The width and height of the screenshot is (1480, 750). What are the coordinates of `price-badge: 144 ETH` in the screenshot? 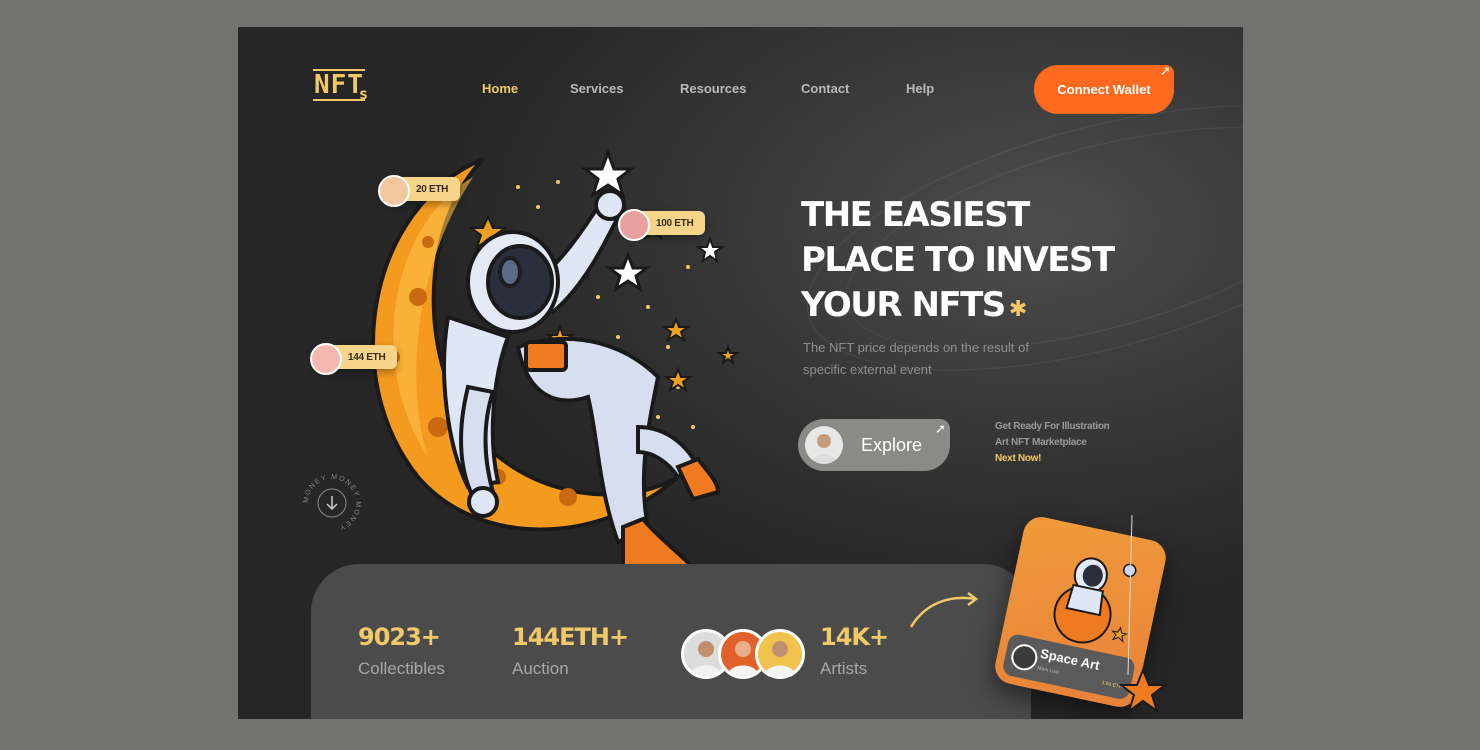 It's located at (354, 359).